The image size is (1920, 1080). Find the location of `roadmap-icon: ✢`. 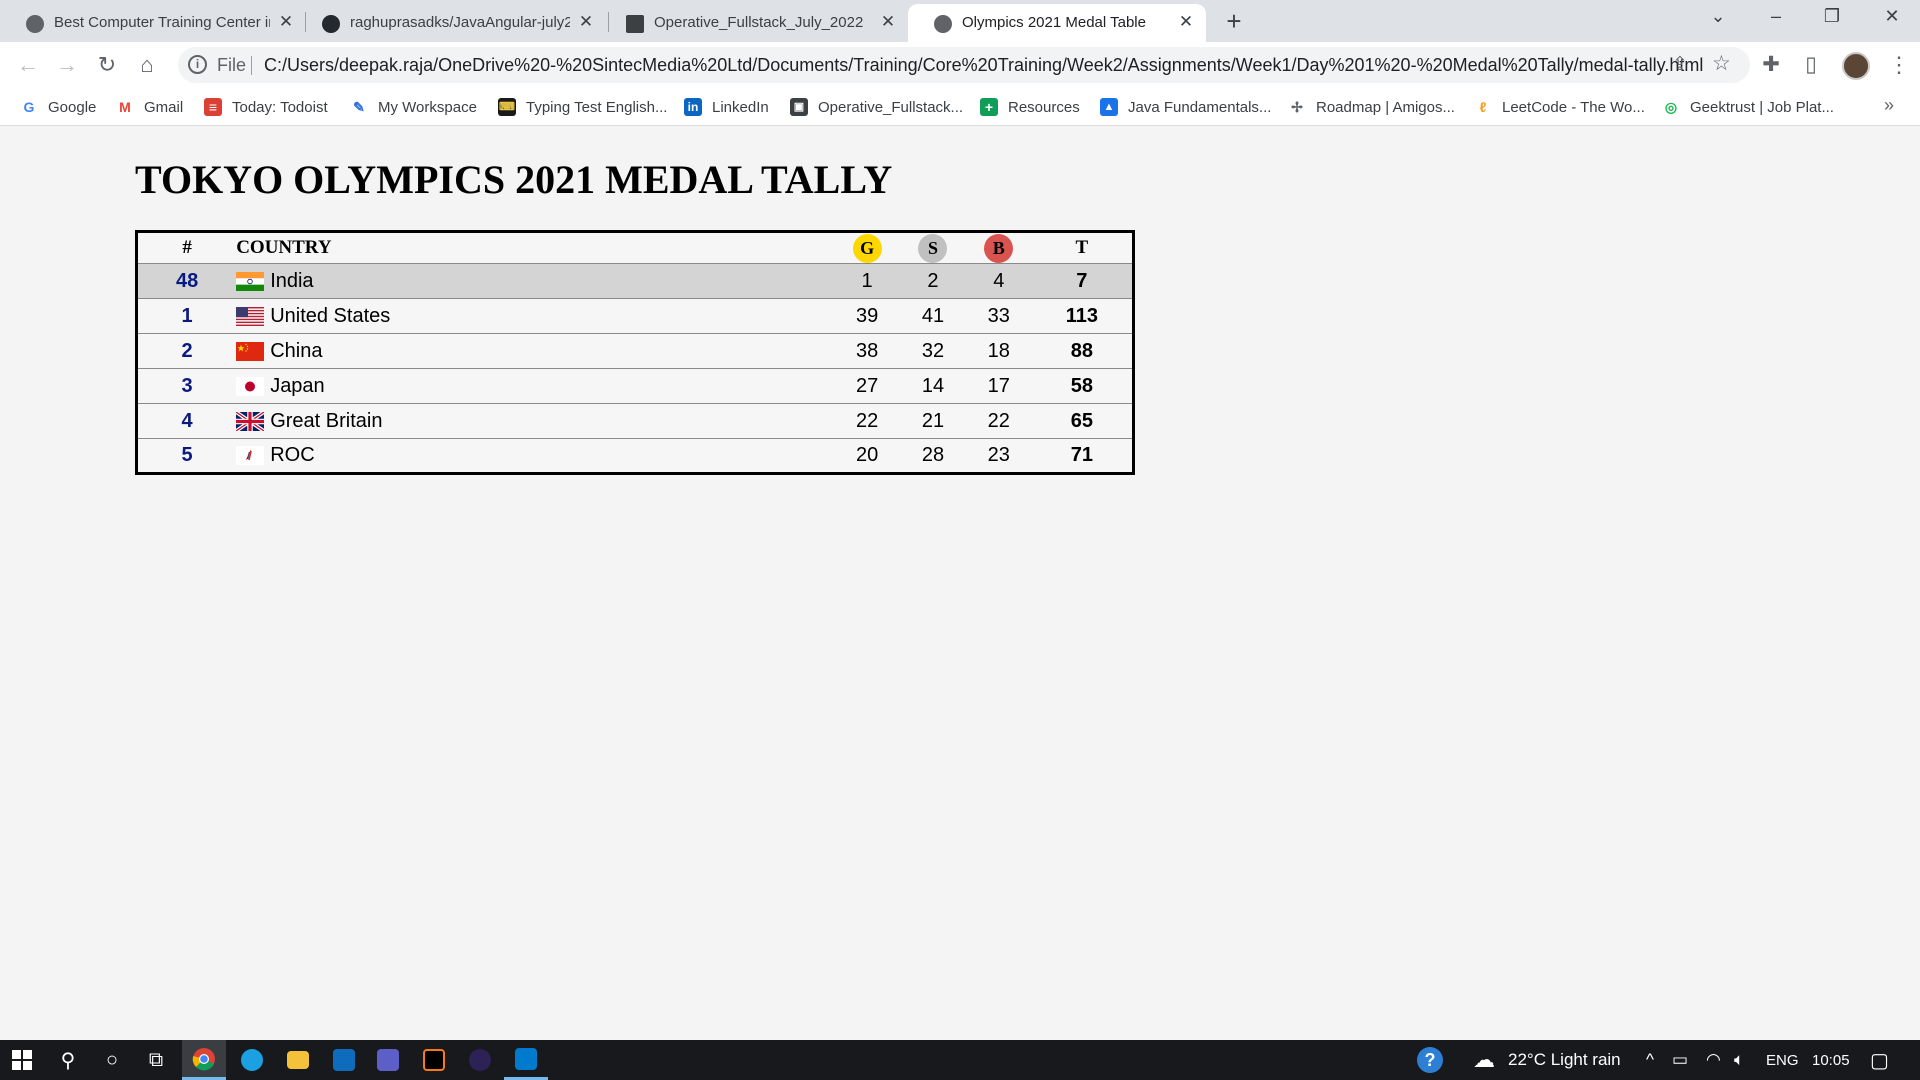

roadmap-icon: ✢ is located at coordinates (1297, 107).